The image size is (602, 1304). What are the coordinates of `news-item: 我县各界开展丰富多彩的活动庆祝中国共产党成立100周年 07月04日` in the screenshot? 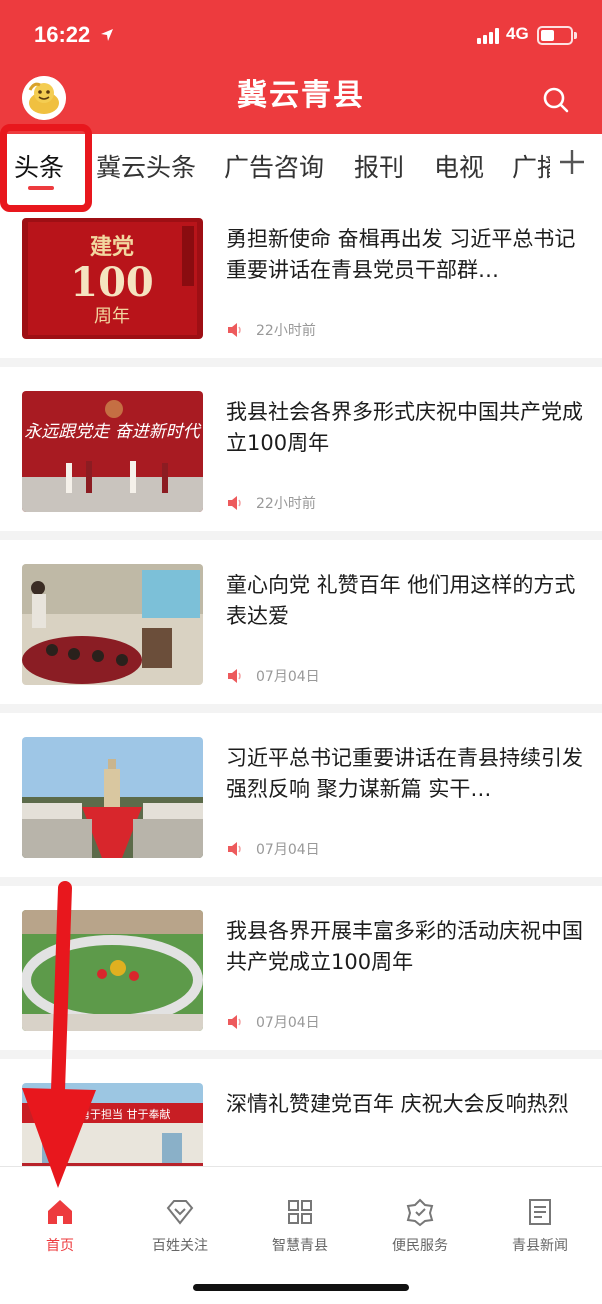 It's located at (301, 968).